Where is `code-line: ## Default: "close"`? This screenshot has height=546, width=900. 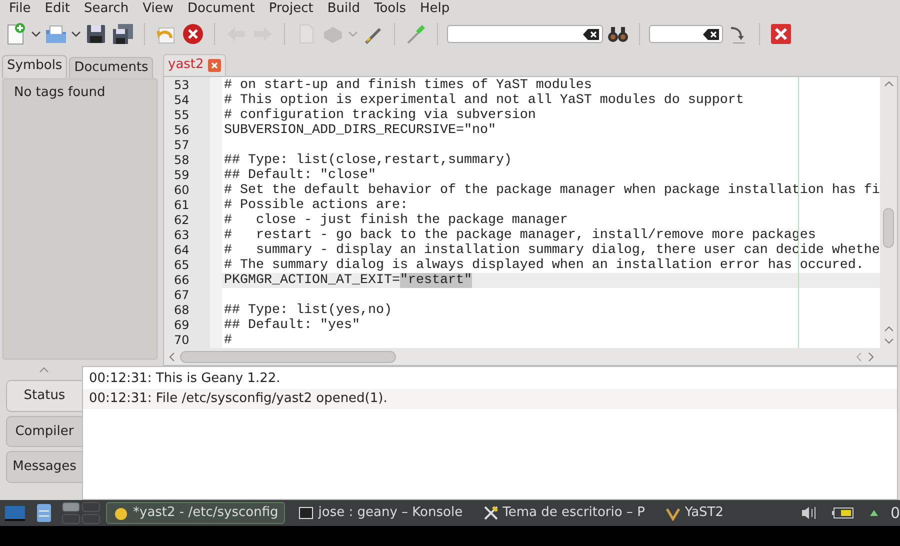 code-line: ## Default: "close" is located at coordinates (300, 175).